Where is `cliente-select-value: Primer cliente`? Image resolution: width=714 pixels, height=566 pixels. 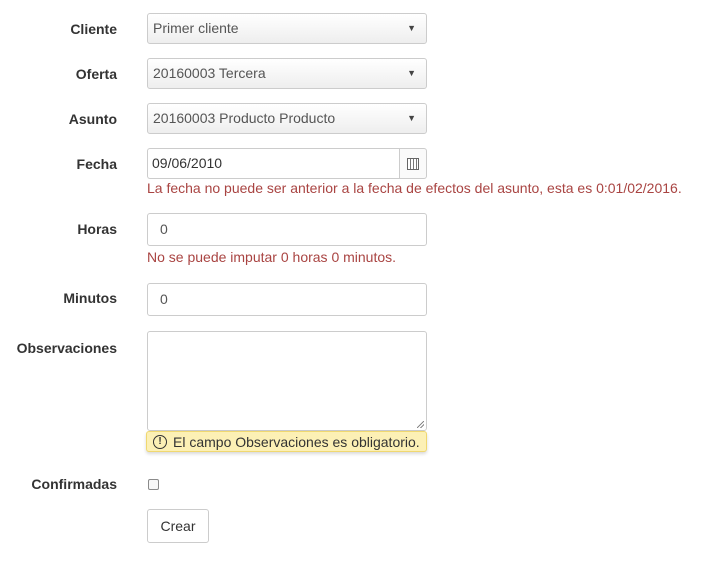 cliente-select-value: Primer cliente is located at coordinates (196, 28).